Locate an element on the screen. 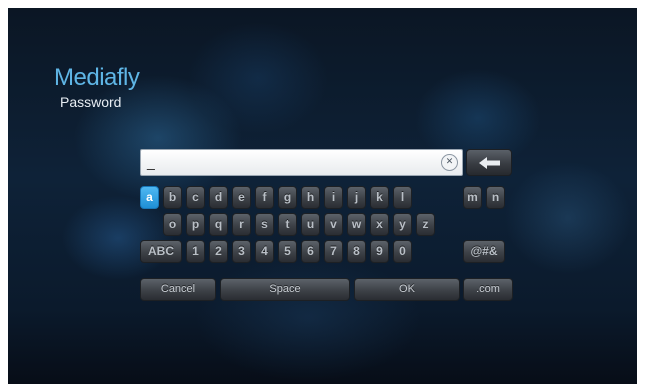  key-b: b is located at coordinates (172, 197).